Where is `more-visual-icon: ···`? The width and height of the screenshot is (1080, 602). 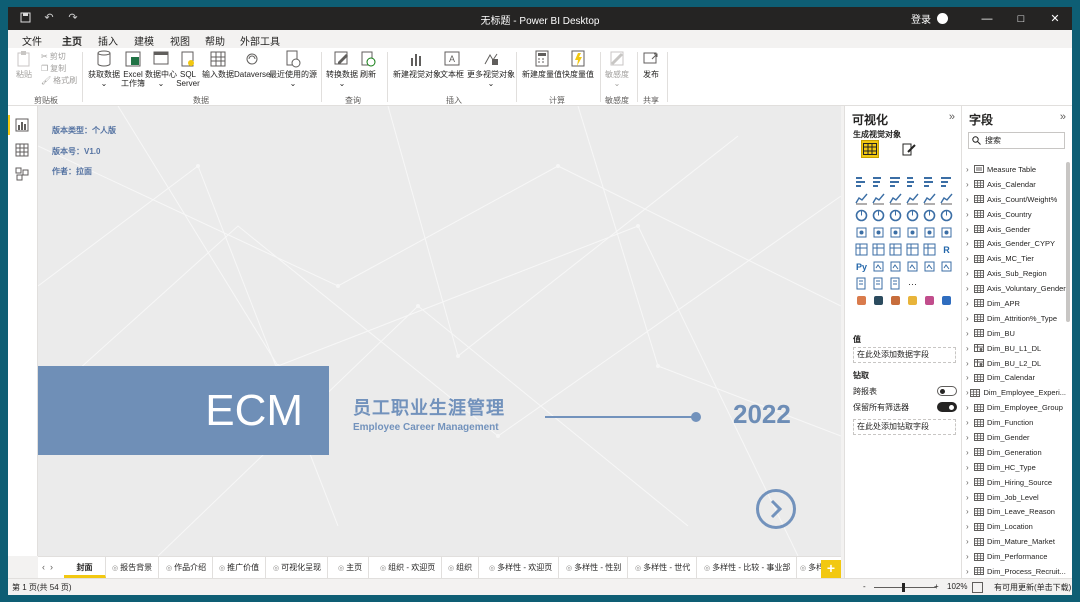
more-visual-icon: ··· is located at coordinates (912, 283).